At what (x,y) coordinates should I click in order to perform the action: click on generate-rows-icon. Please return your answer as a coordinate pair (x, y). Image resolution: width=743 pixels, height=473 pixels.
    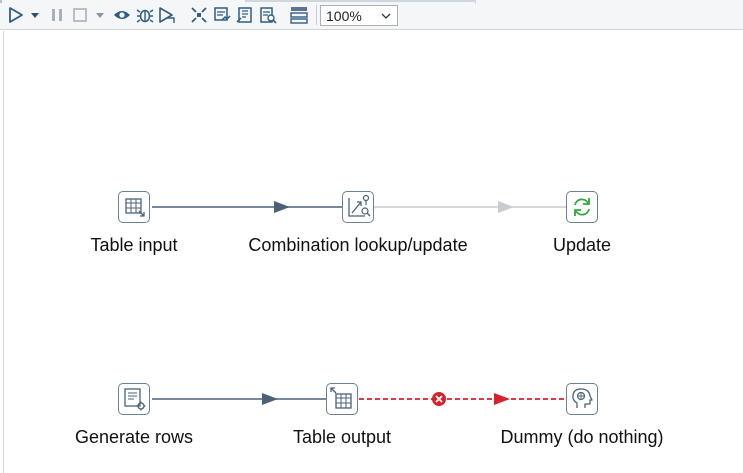
    Looking at the image, I should click on (135, 399).